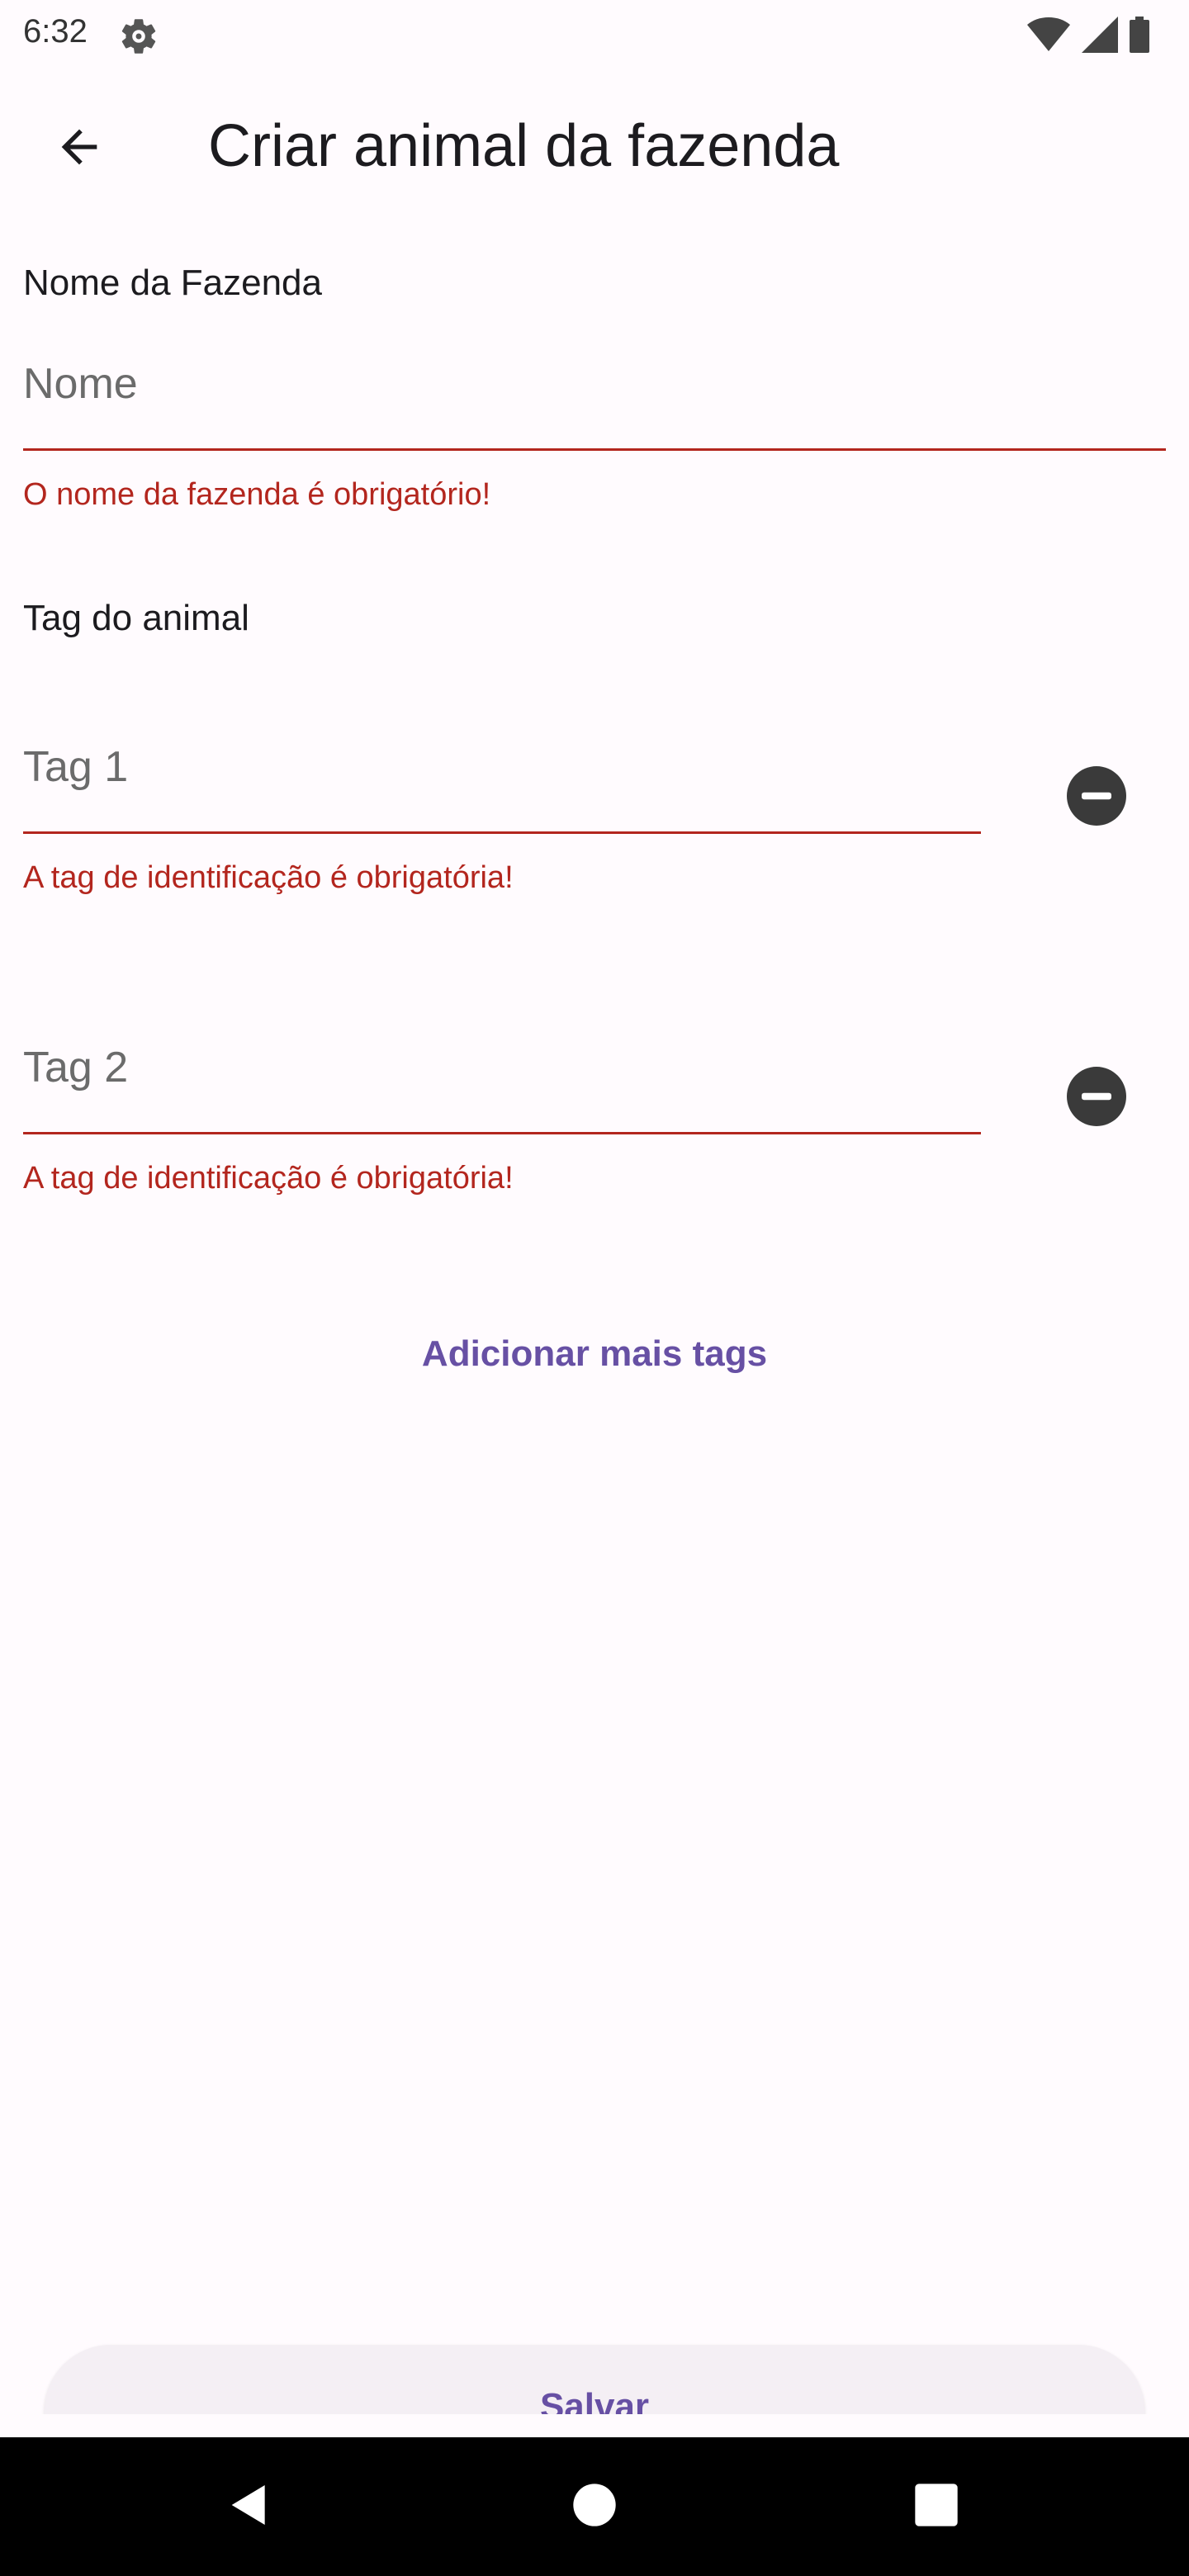  I want to click on back-button, so click(79, 148).